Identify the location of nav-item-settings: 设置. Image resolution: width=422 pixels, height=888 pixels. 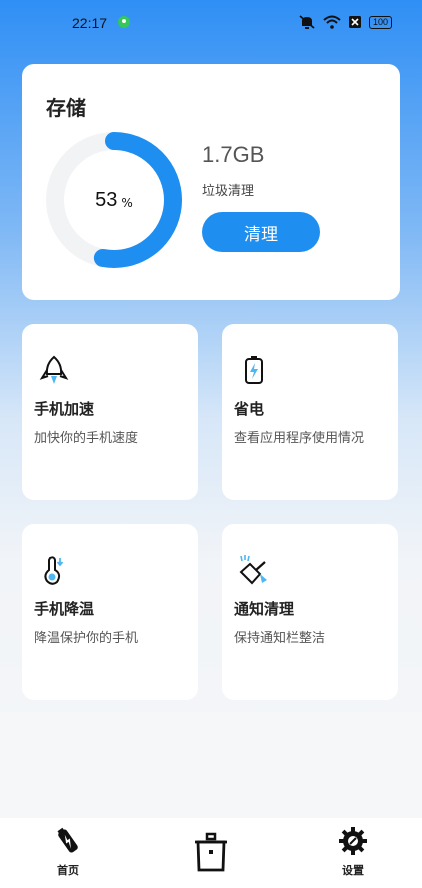
(353, 852).